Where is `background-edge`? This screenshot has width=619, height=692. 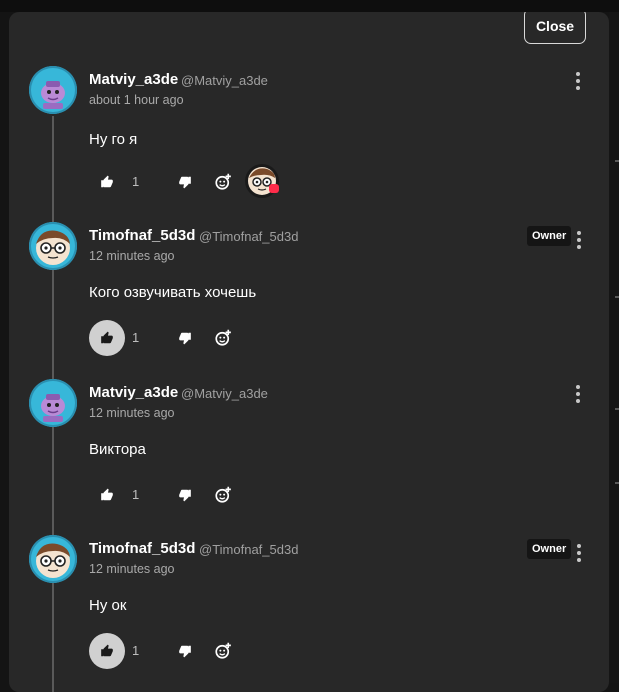 background-edge is located at coordinates (614, 347).